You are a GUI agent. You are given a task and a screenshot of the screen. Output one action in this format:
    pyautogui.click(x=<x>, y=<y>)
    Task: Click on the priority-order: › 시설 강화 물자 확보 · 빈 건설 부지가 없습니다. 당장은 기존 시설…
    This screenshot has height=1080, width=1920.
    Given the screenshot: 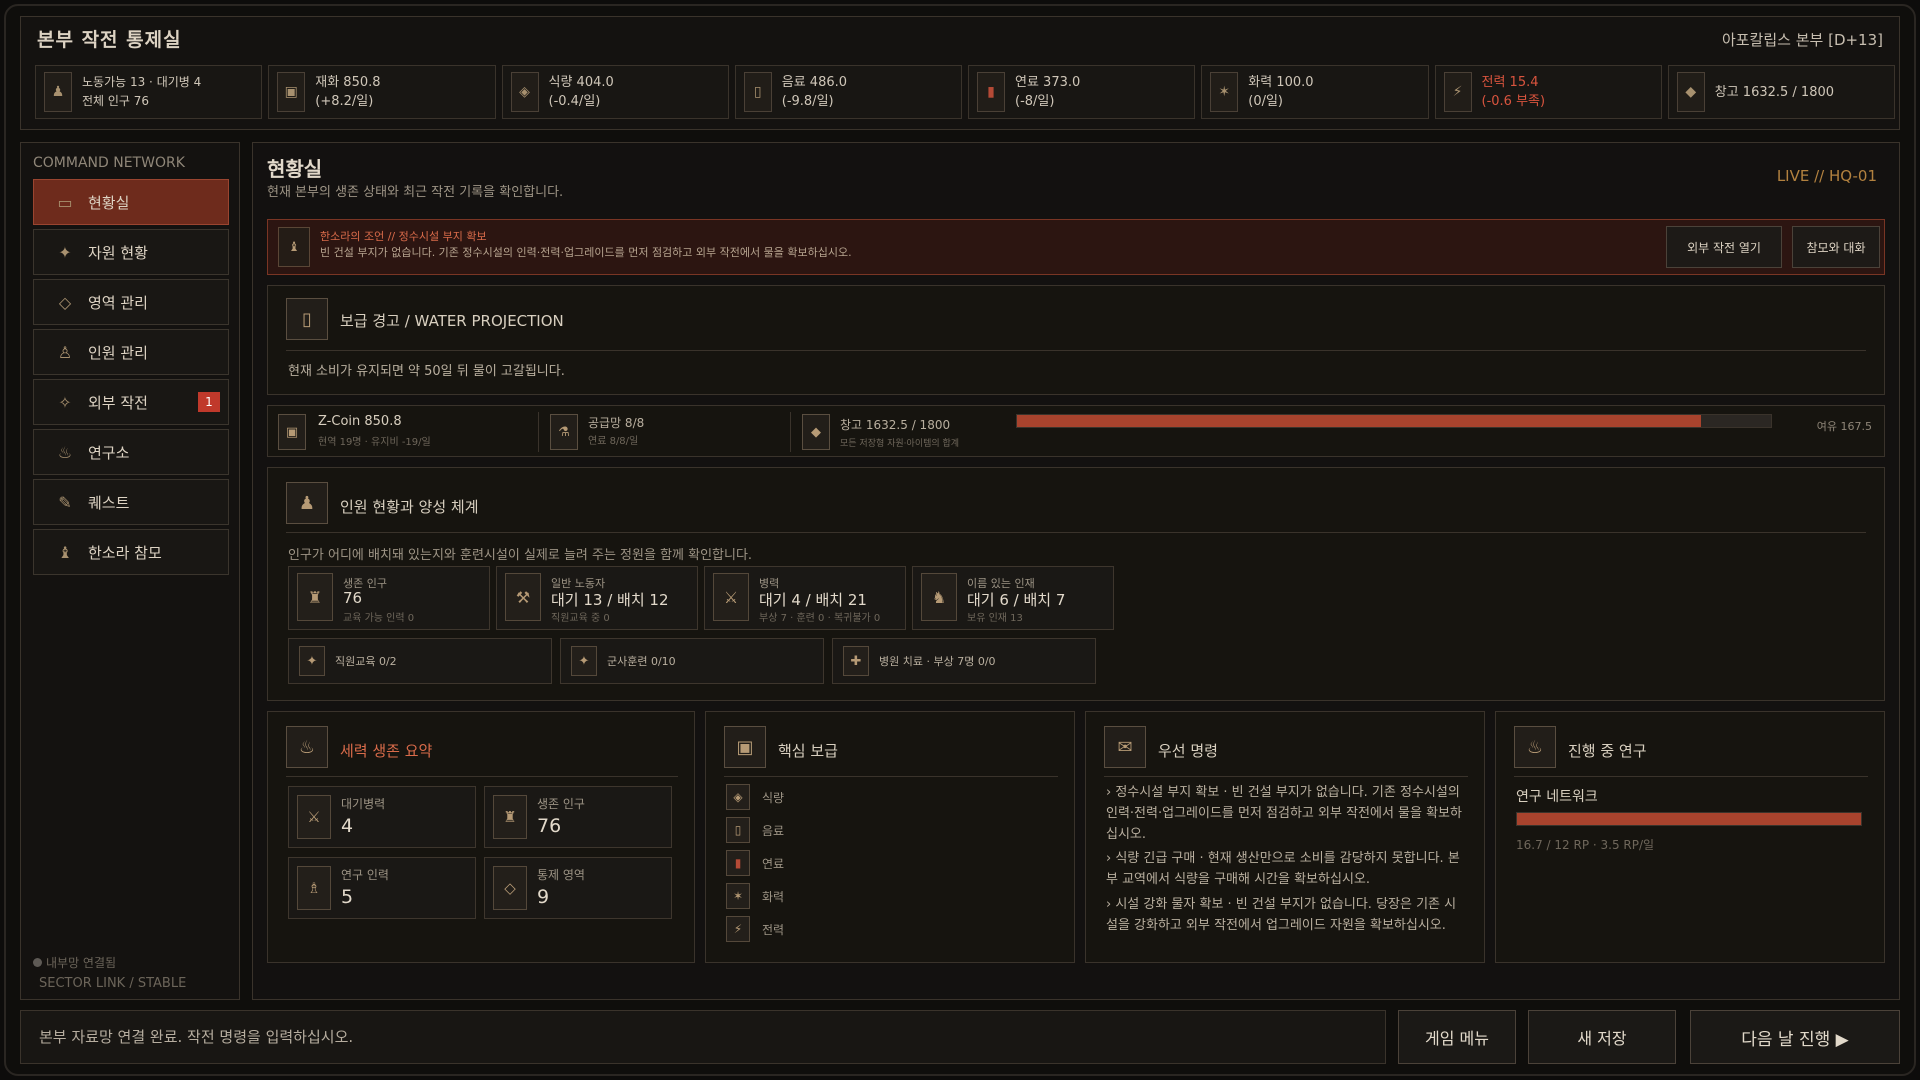 What is the action you would take?
    pyautogui.click(x=1285, y=915)
    